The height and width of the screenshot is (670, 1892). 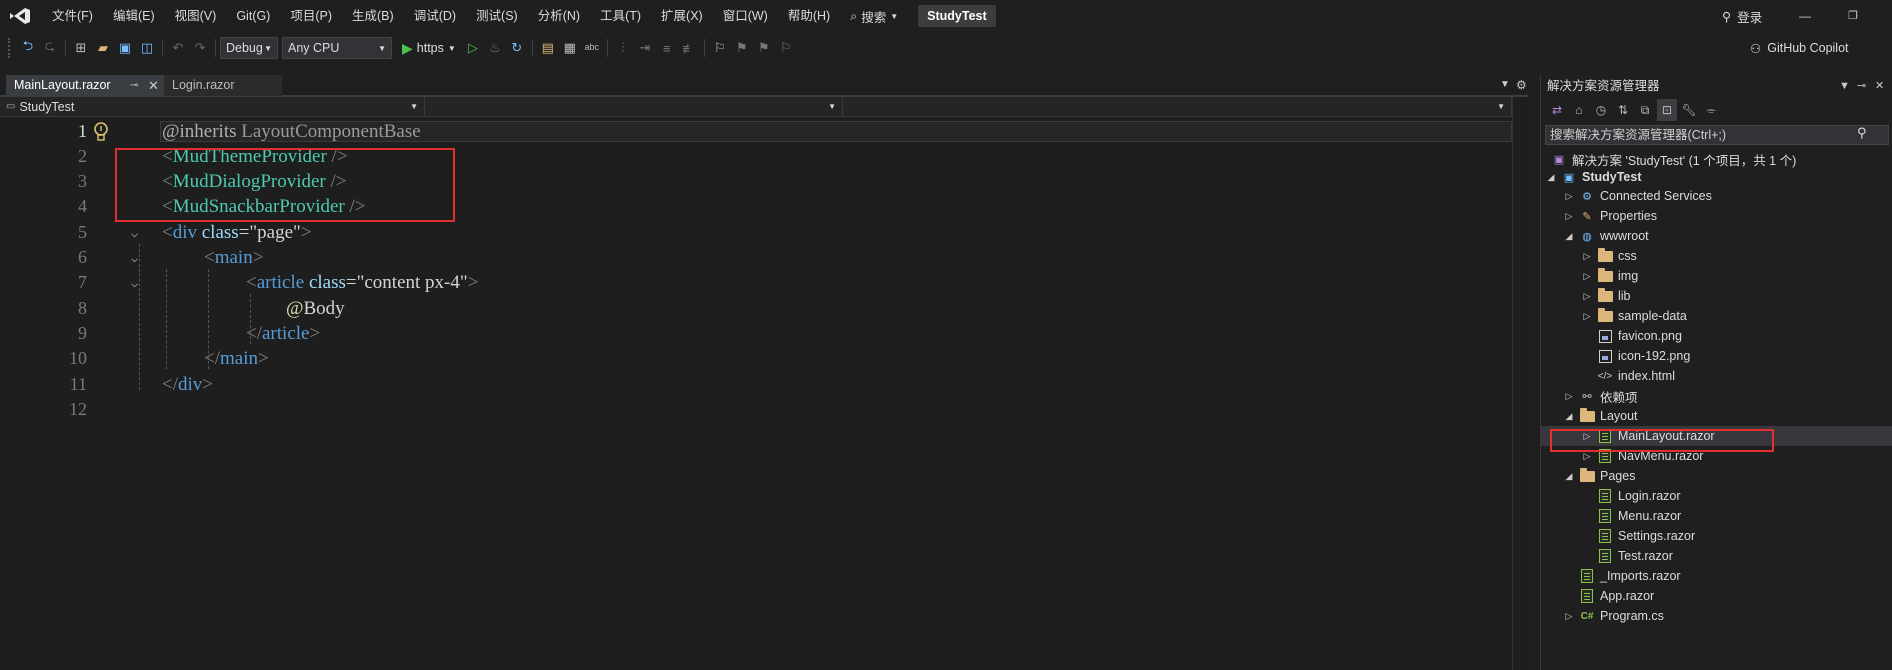 What do you see at coordinates (1716, 236) in the screenshot?
I see `tree-item-wwwroot: ◢ ◍ wwwroot` at bounding box center [1716, 236].